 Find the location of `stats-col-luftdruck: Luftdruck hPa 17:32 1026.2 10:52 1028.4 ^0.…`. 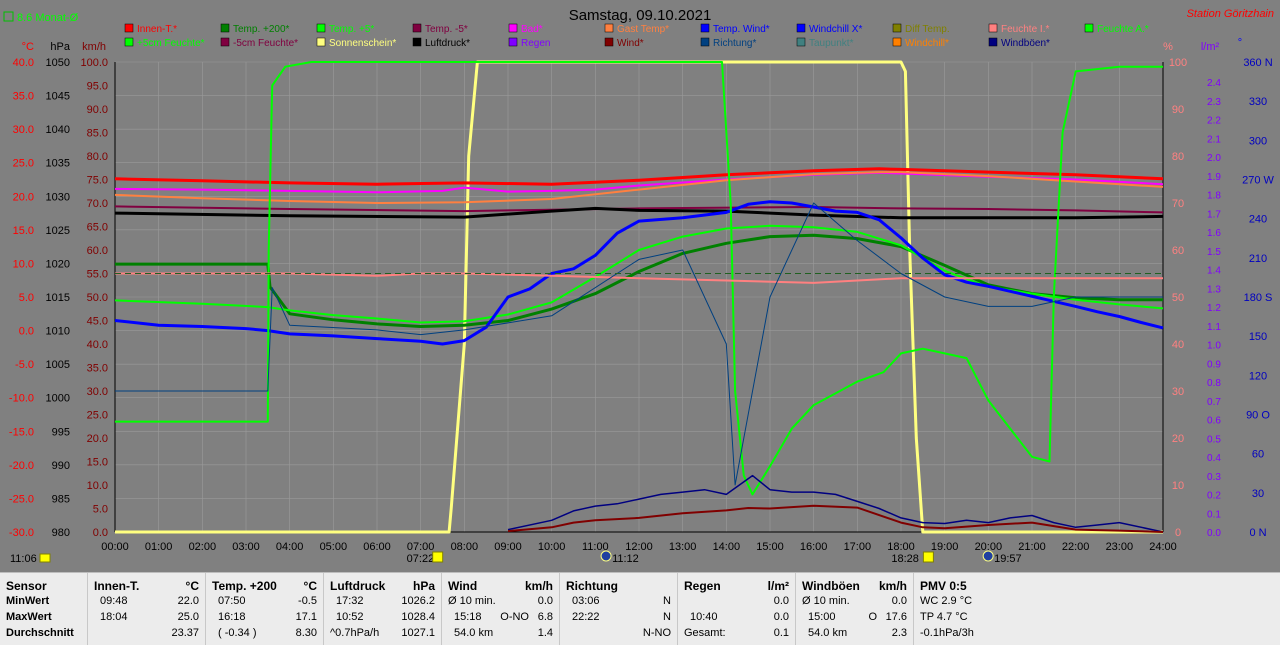

stats-col-luftdruck: Luftdruck hPa 17:32 1026.2 10:52 1028.4 ^0.… is located at coordinates (383, 609).